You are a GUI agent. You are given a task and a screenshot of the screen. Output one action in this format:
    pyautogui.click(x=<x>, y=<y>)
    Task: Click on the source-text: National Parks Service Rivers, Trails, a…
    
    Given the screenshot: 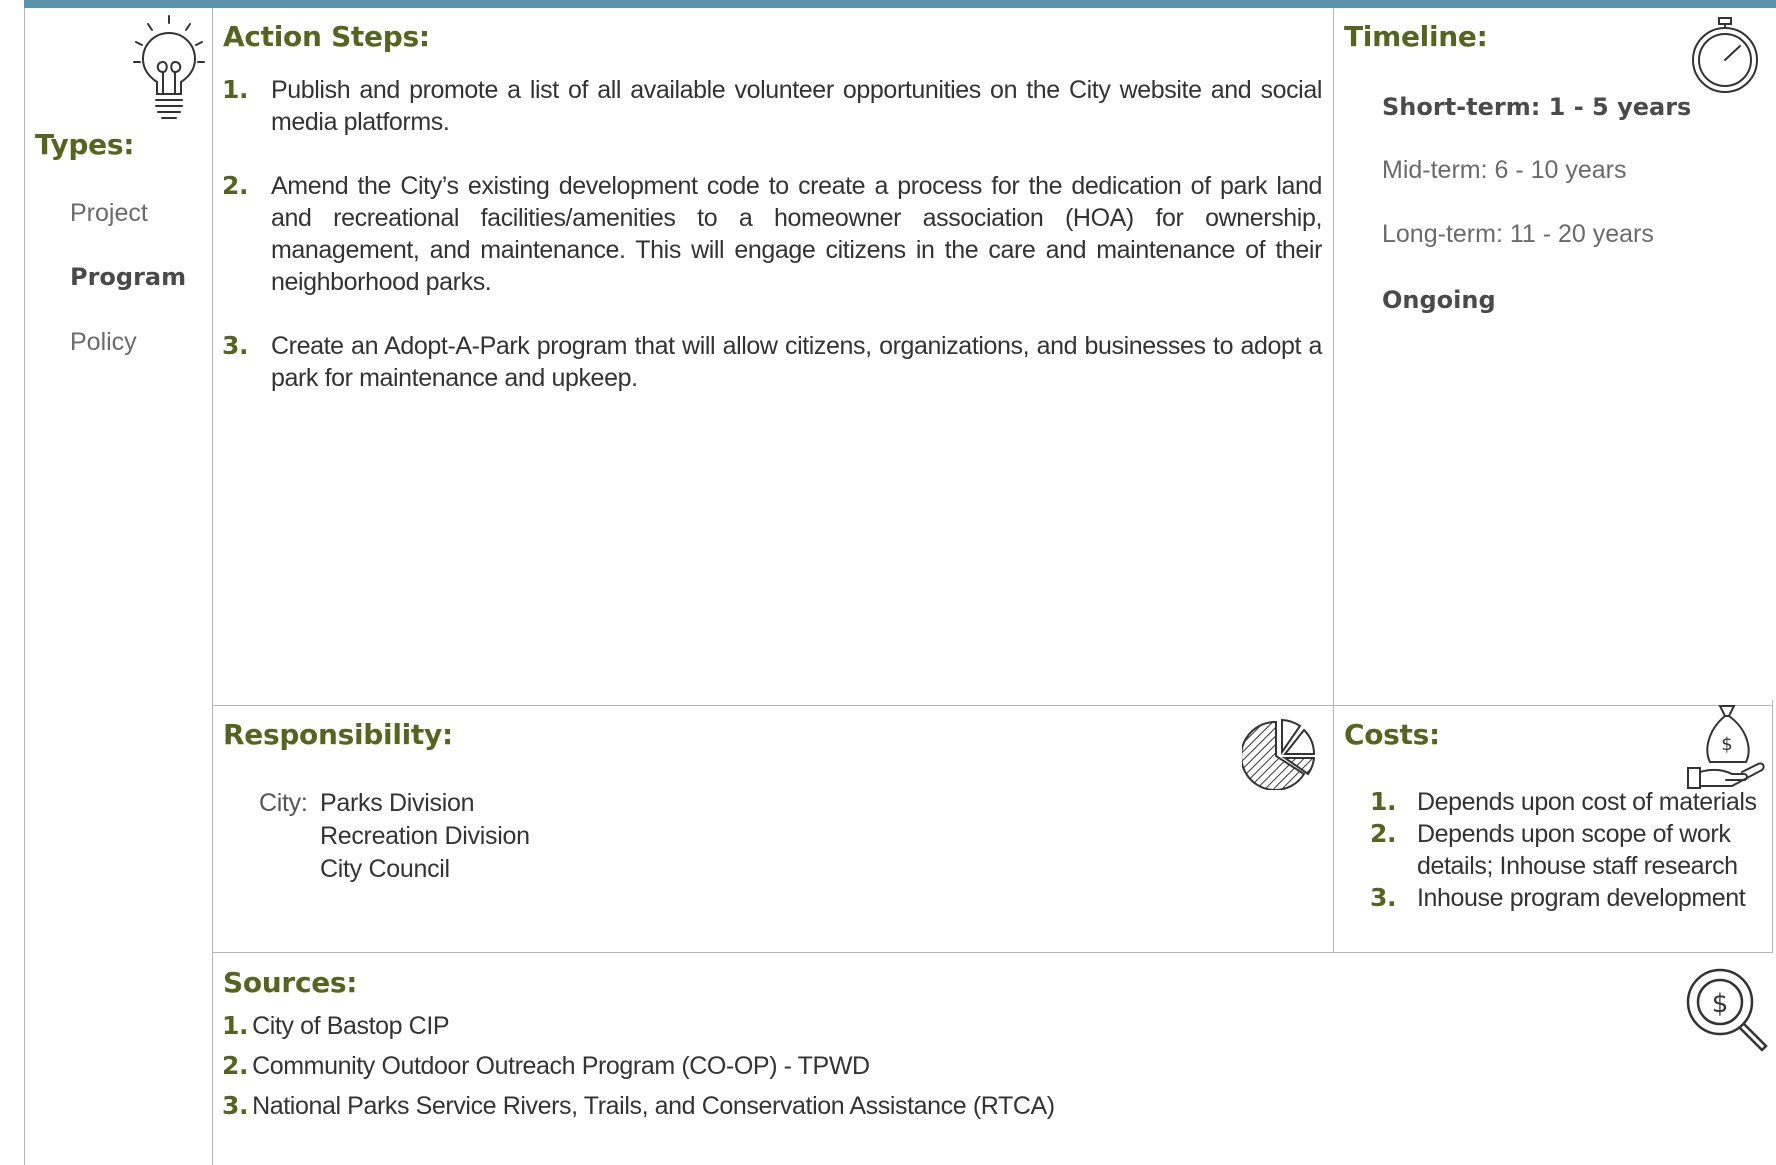 What is the action you would take?
    pyautogui.click(x=653, y=1106)
    